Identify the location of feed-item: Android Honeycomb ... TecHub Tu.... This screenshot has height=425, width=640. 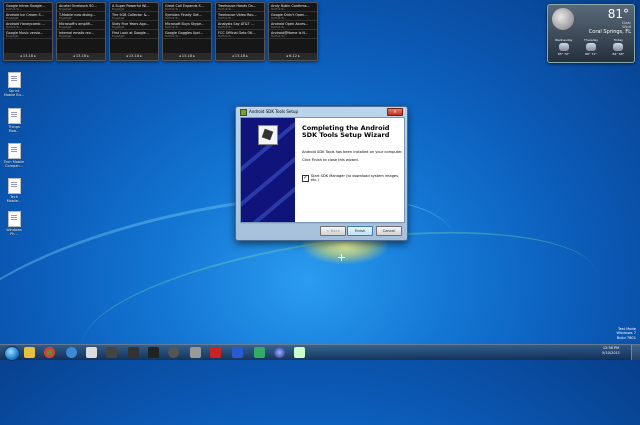
(28, 25).